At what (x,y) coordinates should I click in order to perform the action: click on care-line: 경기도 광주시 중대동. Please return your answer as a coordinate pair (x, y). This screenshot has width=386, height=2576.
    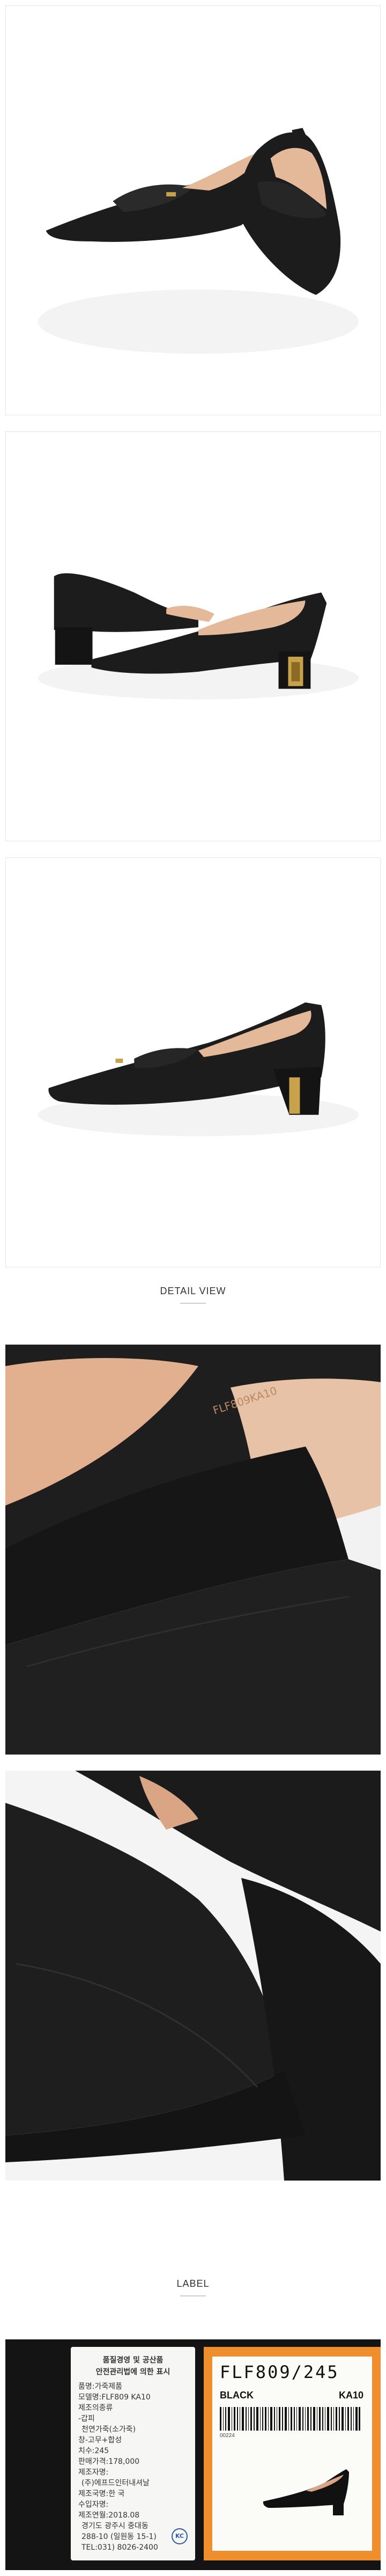
    Looking at the image, I should click on (115, 2526).